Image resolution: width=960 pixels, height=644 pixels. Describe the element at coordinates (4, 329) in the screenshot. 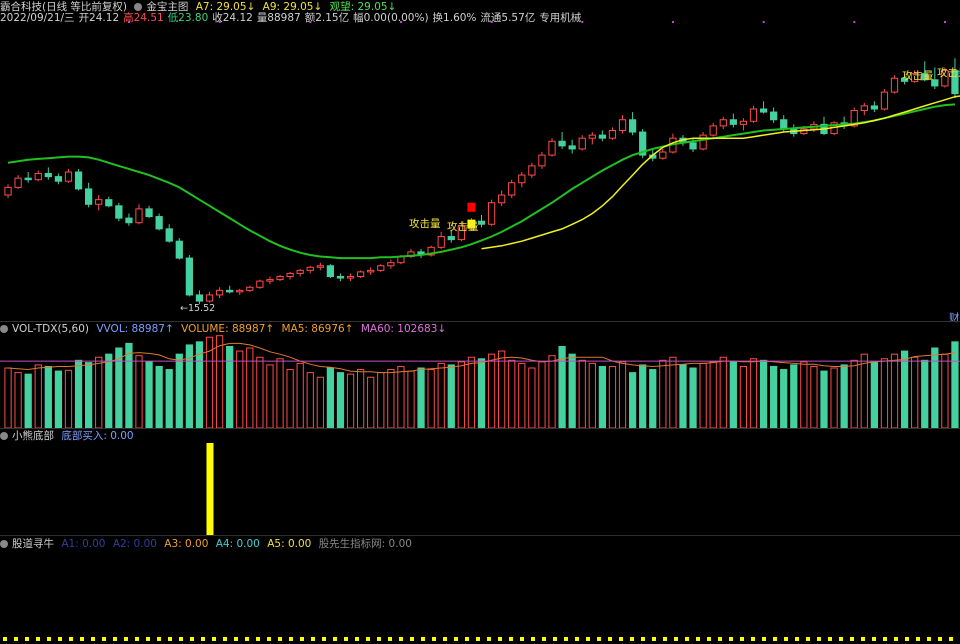

I see `volume-settings-icon` at that location.